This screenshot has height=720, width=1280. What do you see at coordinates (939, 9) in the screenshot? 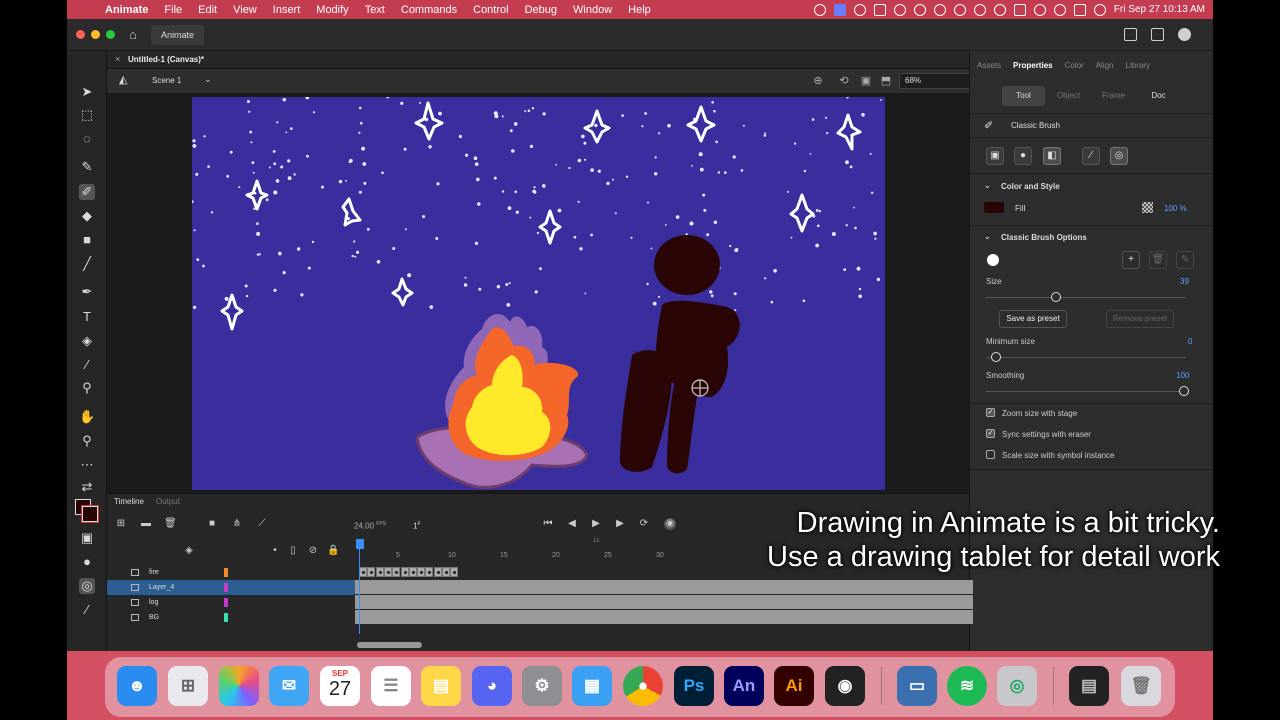
I see `compass-icon` at bounding box center [939, 9].